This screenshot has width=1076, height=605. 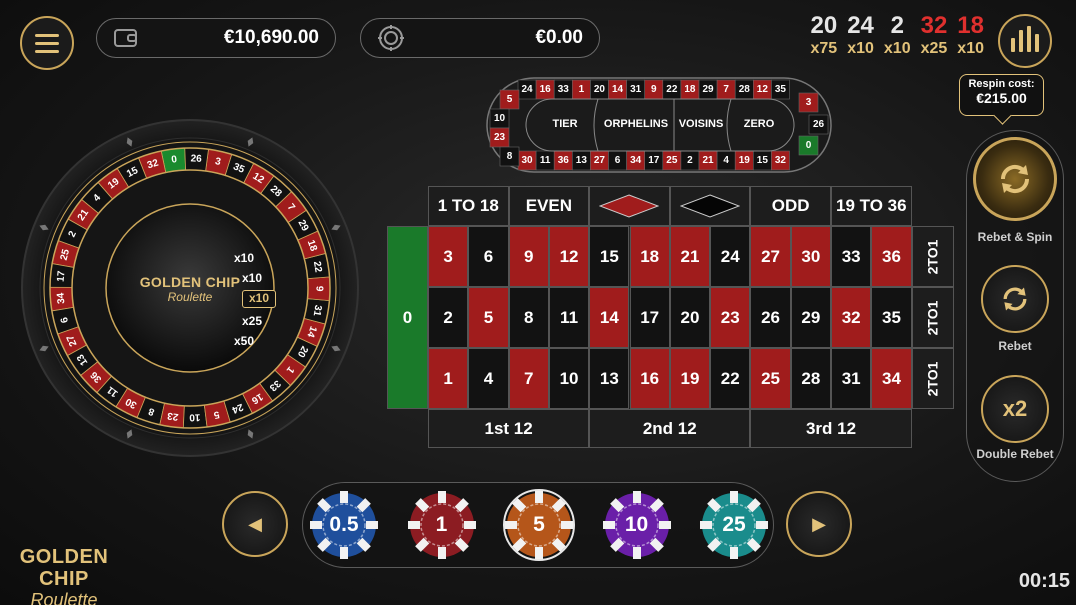 What do you see at coordinates (528, 317) in the screenshot?
I see `number-cell: 8` at bounding box center [528, 317].